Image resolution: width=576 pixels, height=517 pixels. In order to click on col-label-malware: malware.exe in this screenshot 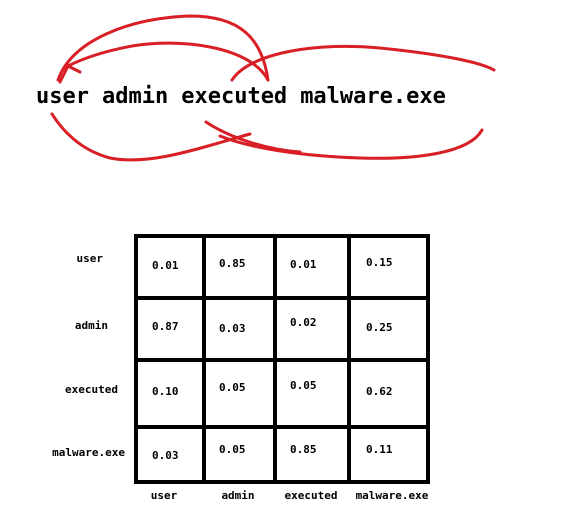, I will do `click(392, 495)`.